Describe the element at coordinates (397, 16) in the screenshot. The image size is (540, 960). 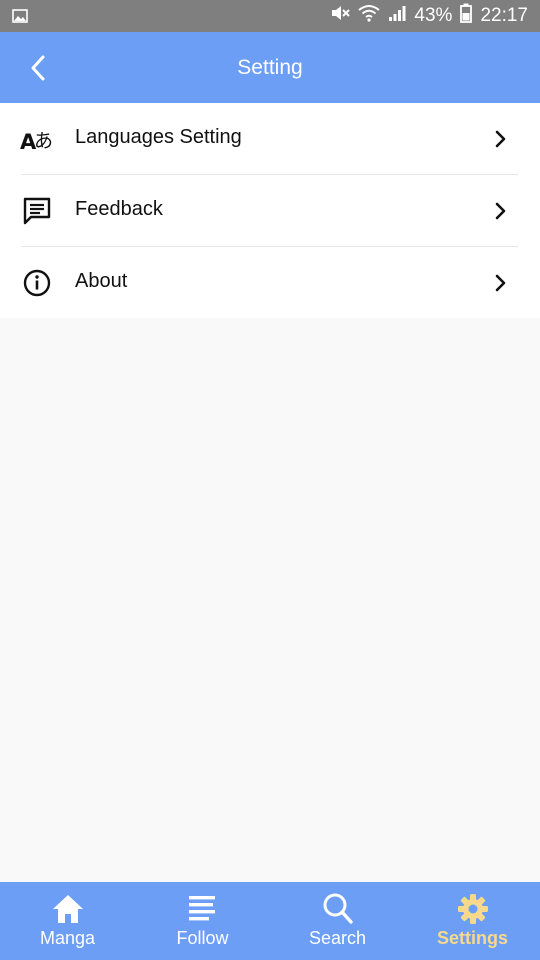
I see `signal-icon` at that location.